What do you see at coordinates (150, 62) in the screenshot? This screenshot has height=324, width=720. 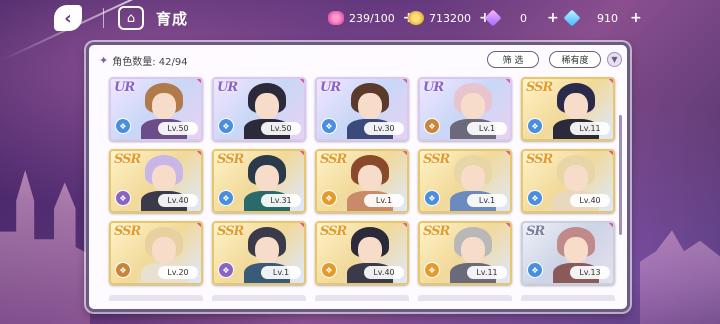 I see `character-count-label: 角色数量: 42/94` at bounding box center [150, 62].